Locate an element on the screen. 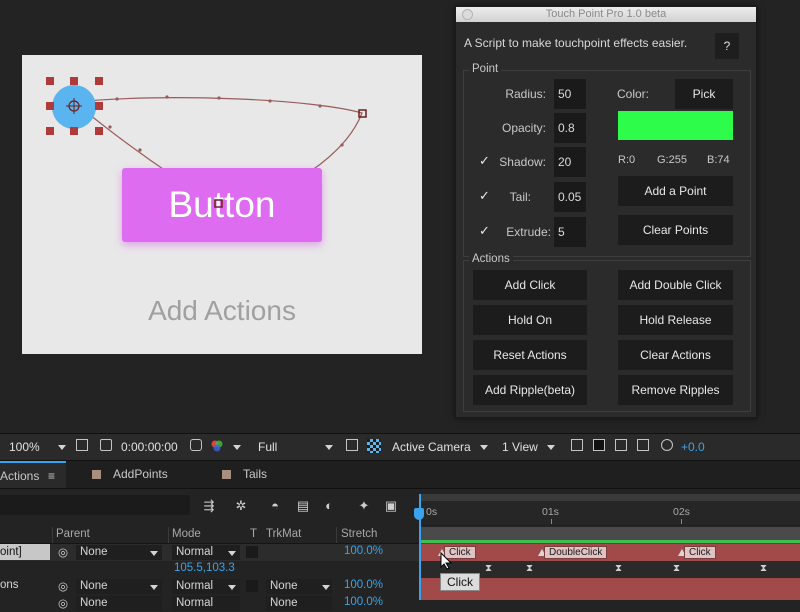  flowchart-icon is located at coordinates (643, 445).